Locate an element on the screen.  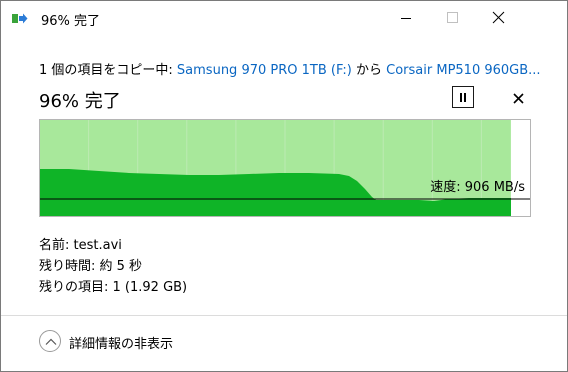
name-row: 名前: test.avi is located at coordinates (80, 243).